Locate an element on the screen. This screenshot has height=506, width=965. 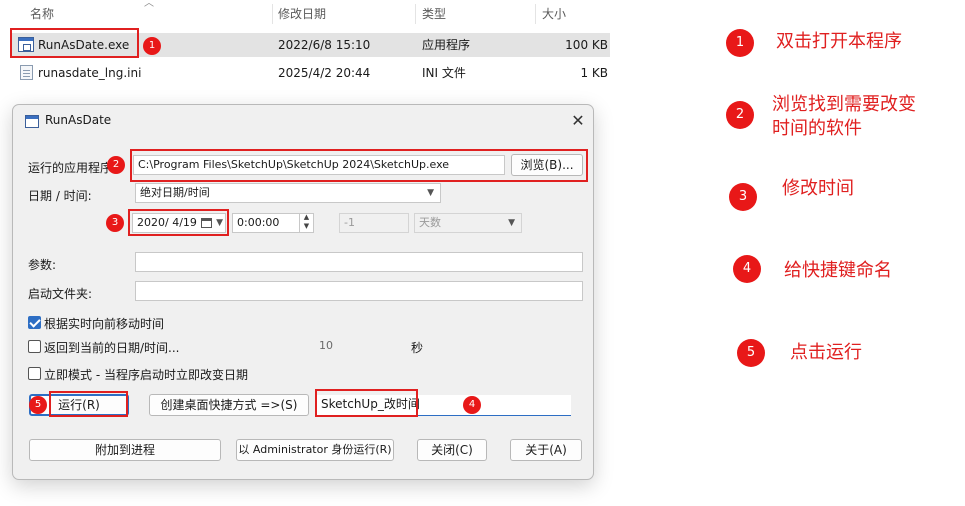
params-label: 参数: is located at coordinates (42, 265).